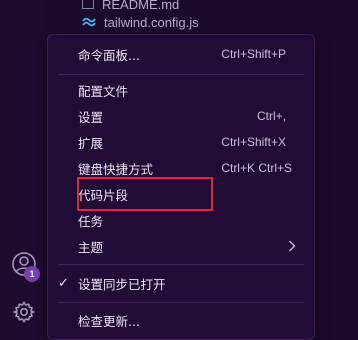 The width and height of the screenshot is (358, 340). I want to click on menu-item-label: 配置文件, so click(103, 91).